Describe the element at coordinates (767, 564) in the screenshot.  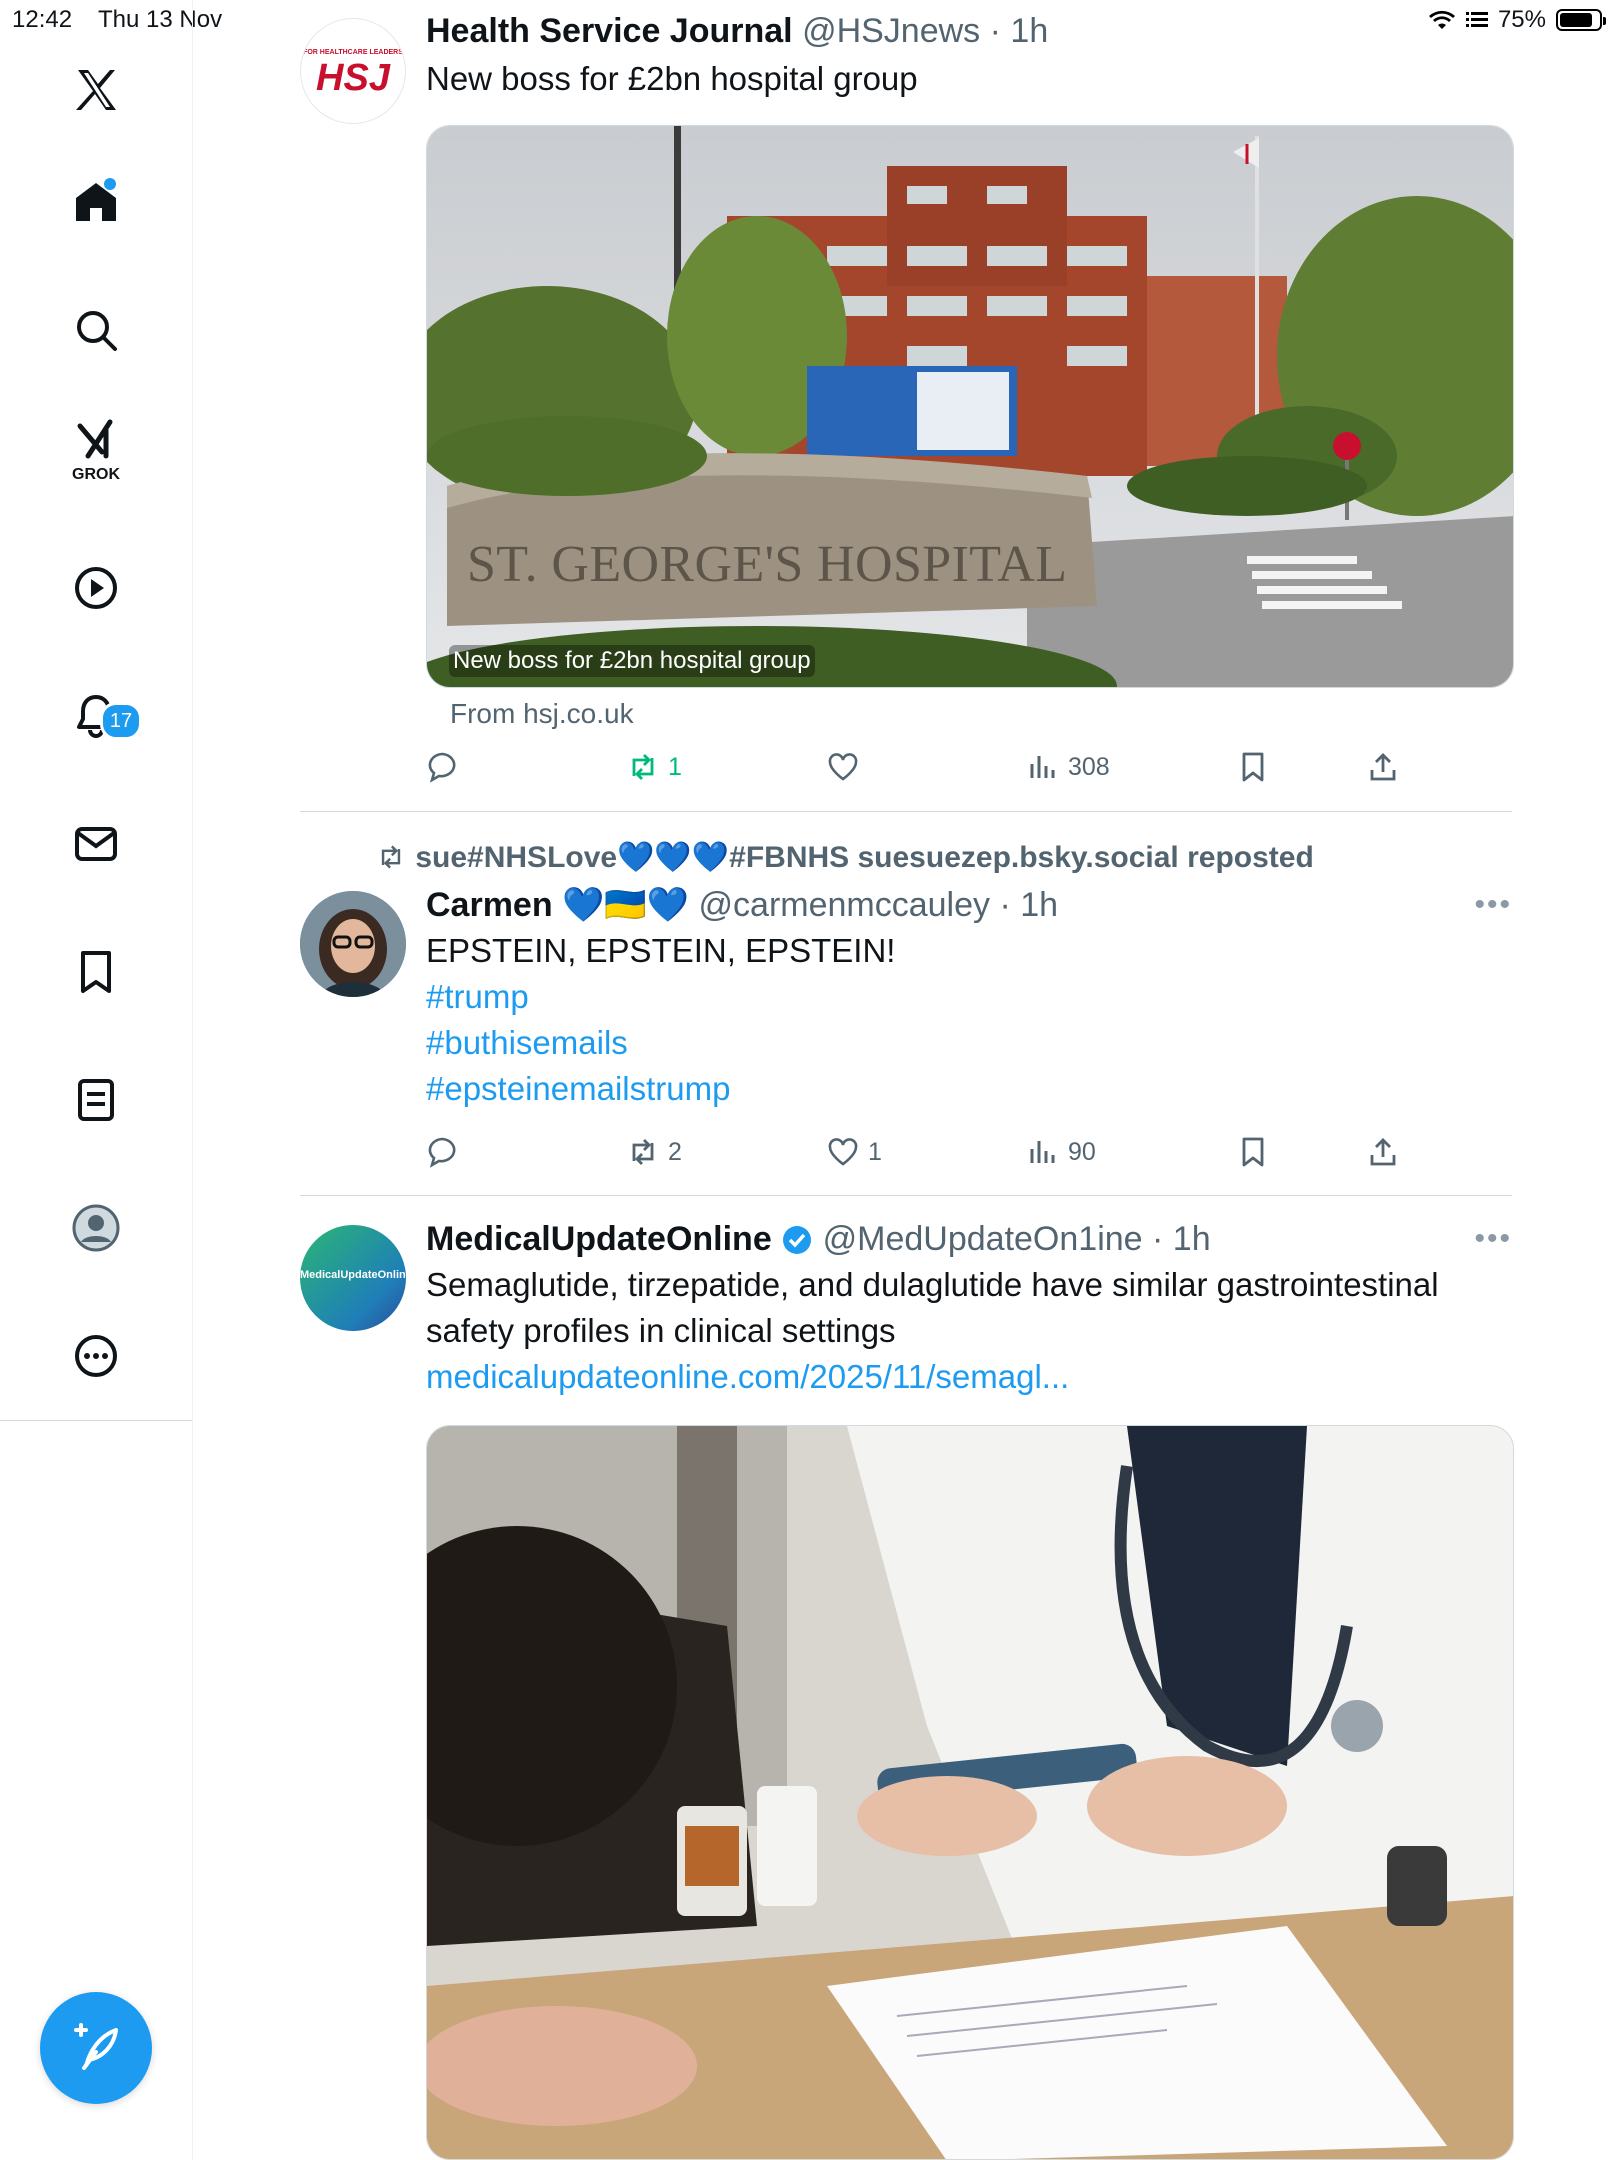
I see `hospital-sign-text: ST. GEORGE'S HOSPITAL` at that location.